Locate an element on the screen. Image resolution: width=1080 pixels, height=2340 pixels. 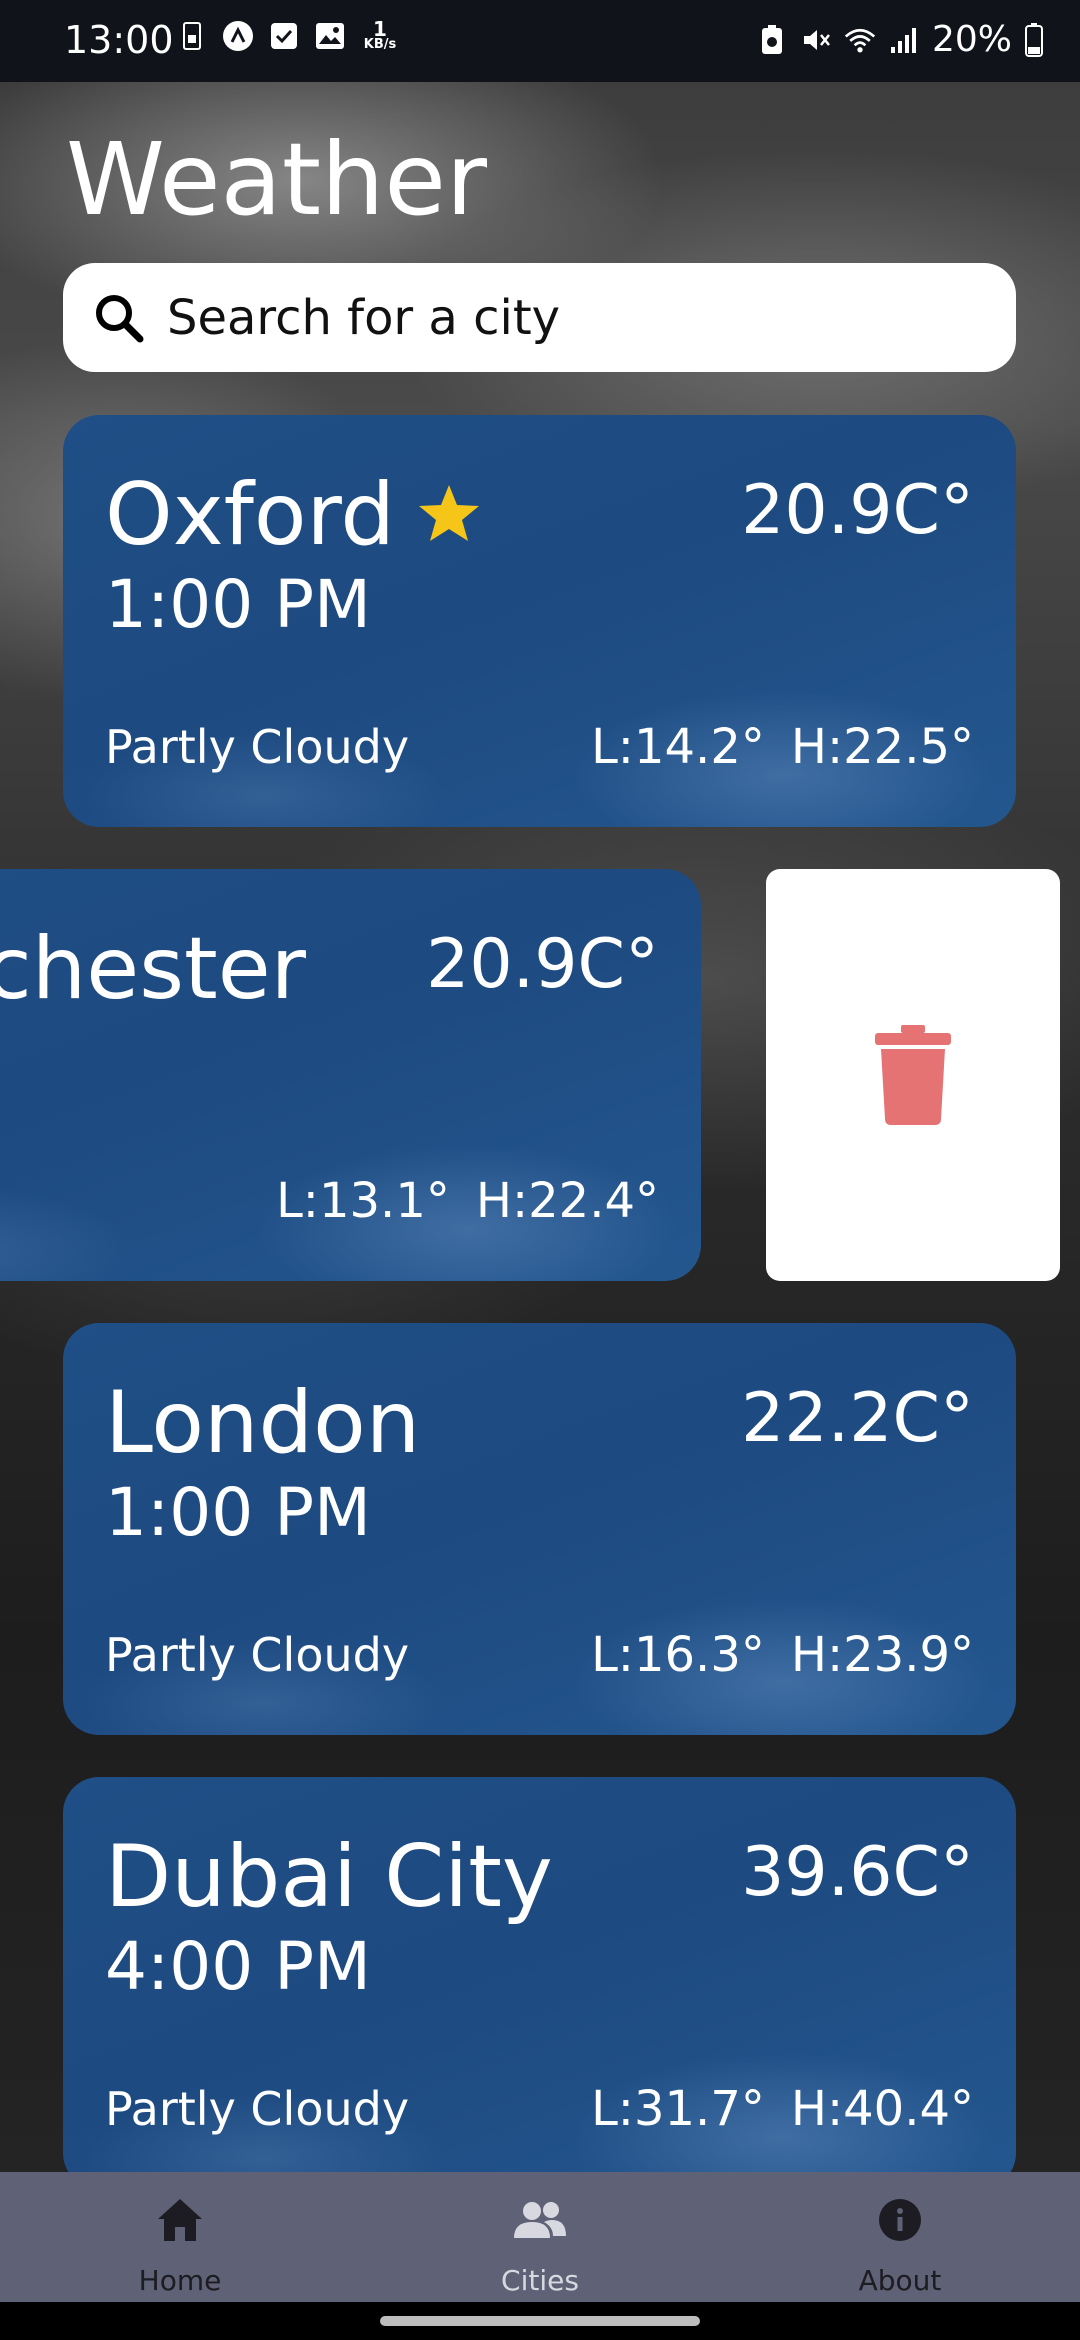
page-title: Weather is located at coordinates (277, 179).